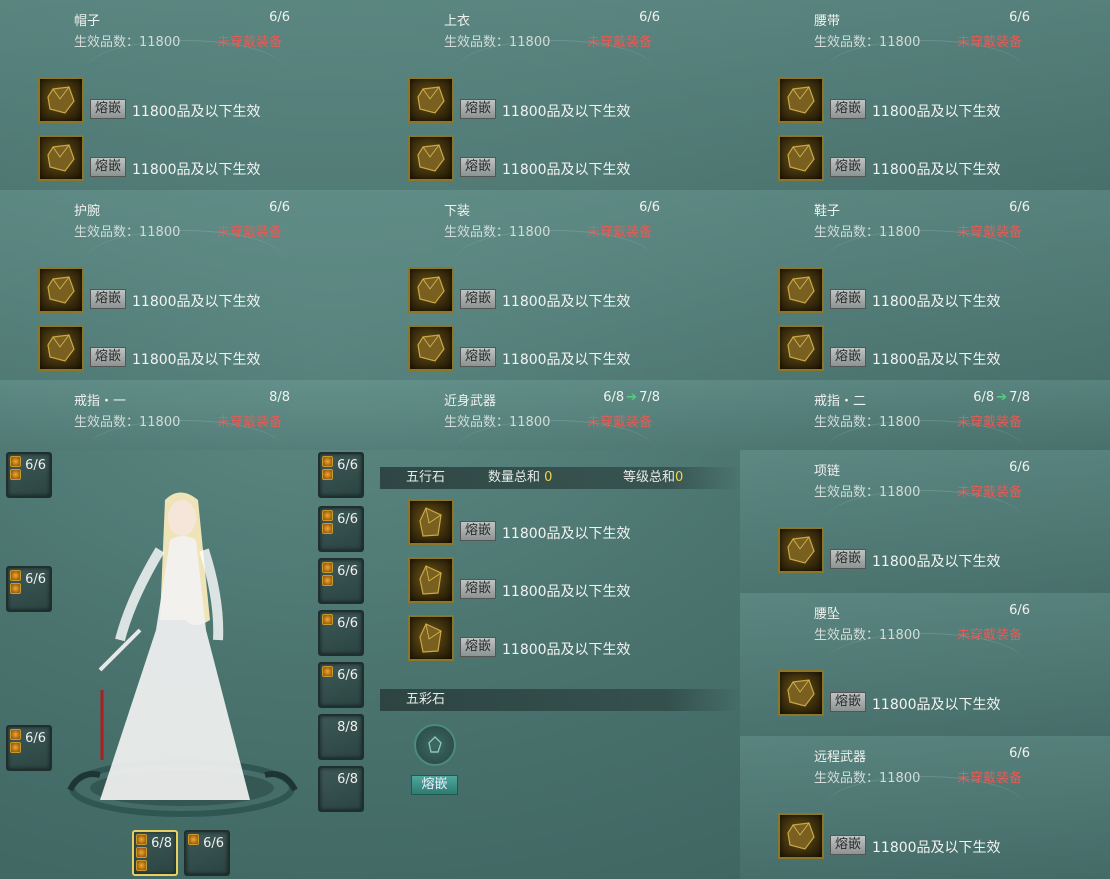  I want to click on slot-panel-waist-pendant: 腰坠 6/6 生效品数：11800 未穿戴装备 熔嵌 11800品及以下生效, so click(925, 664).